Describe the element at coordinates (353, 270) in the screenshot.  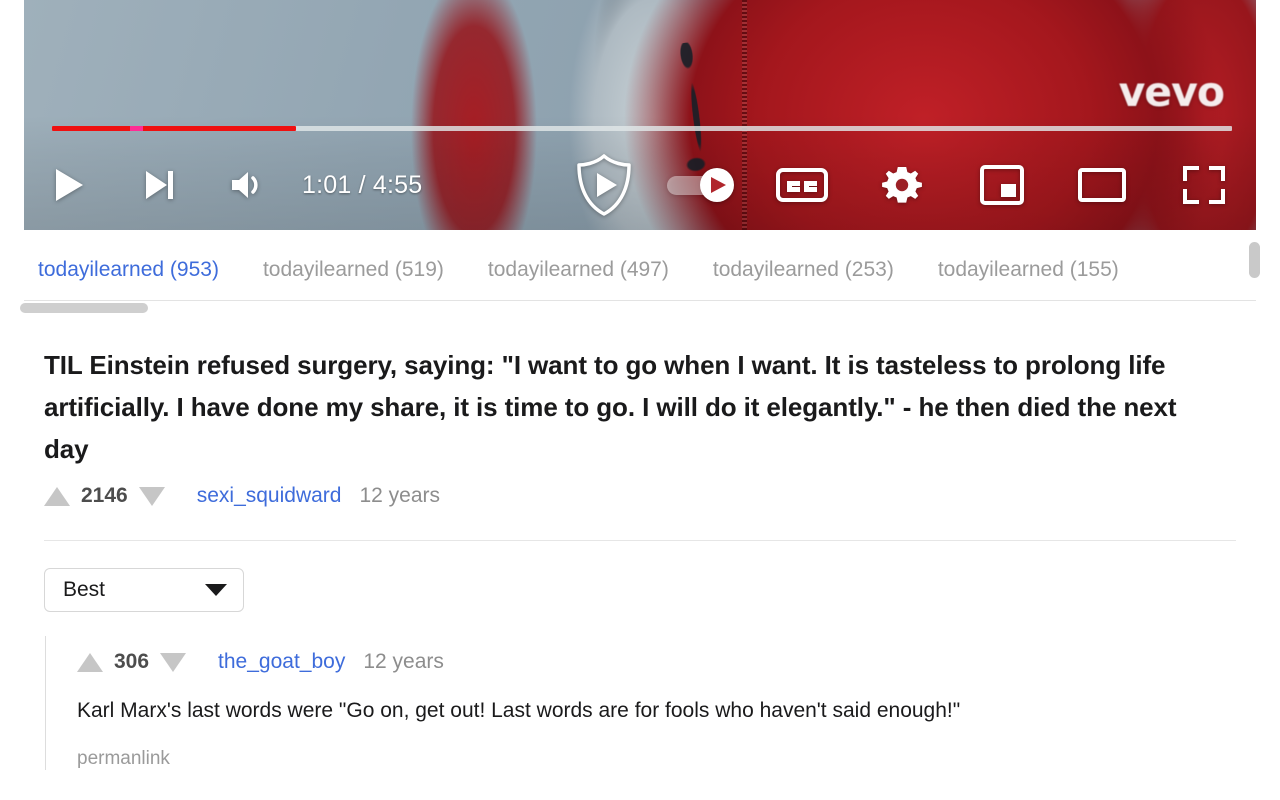
I see `tab-todayilearned-2: todayilearned (519)` at that location.